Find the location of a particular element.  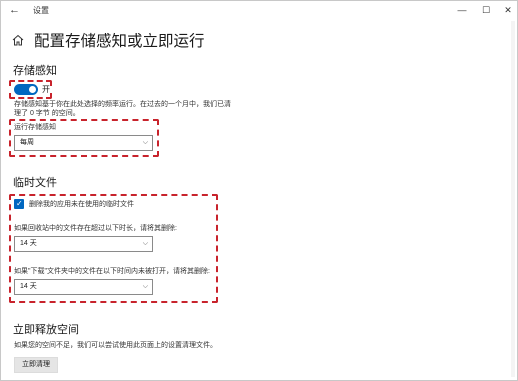

page-title: 配置存储感知或立即运行 is located at coordinates (119, 41).